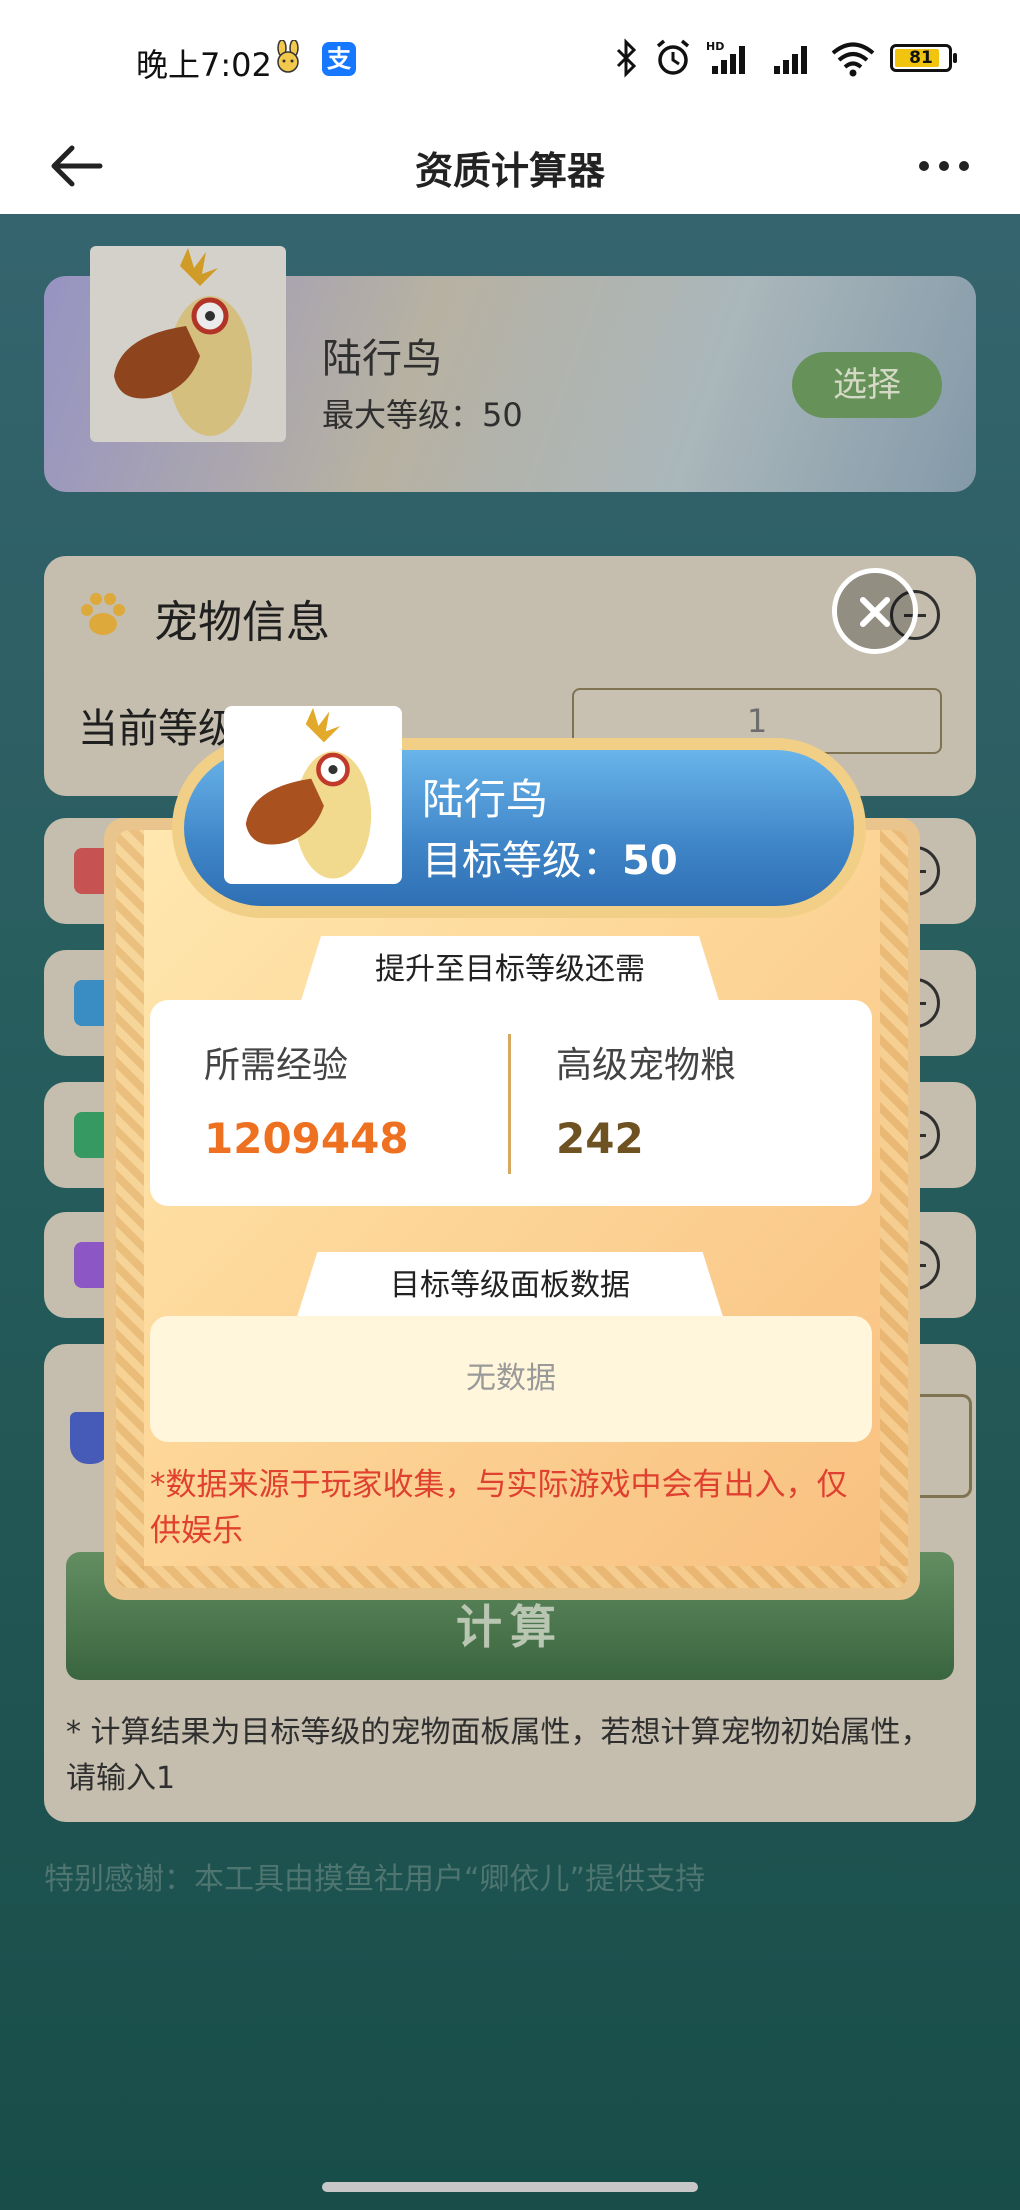 This screenshot has width=1020, height=2210. Describe the element at coordinates (511, 1379) in the screenshot. I see `panel-data-empty: 无数据` at that location.